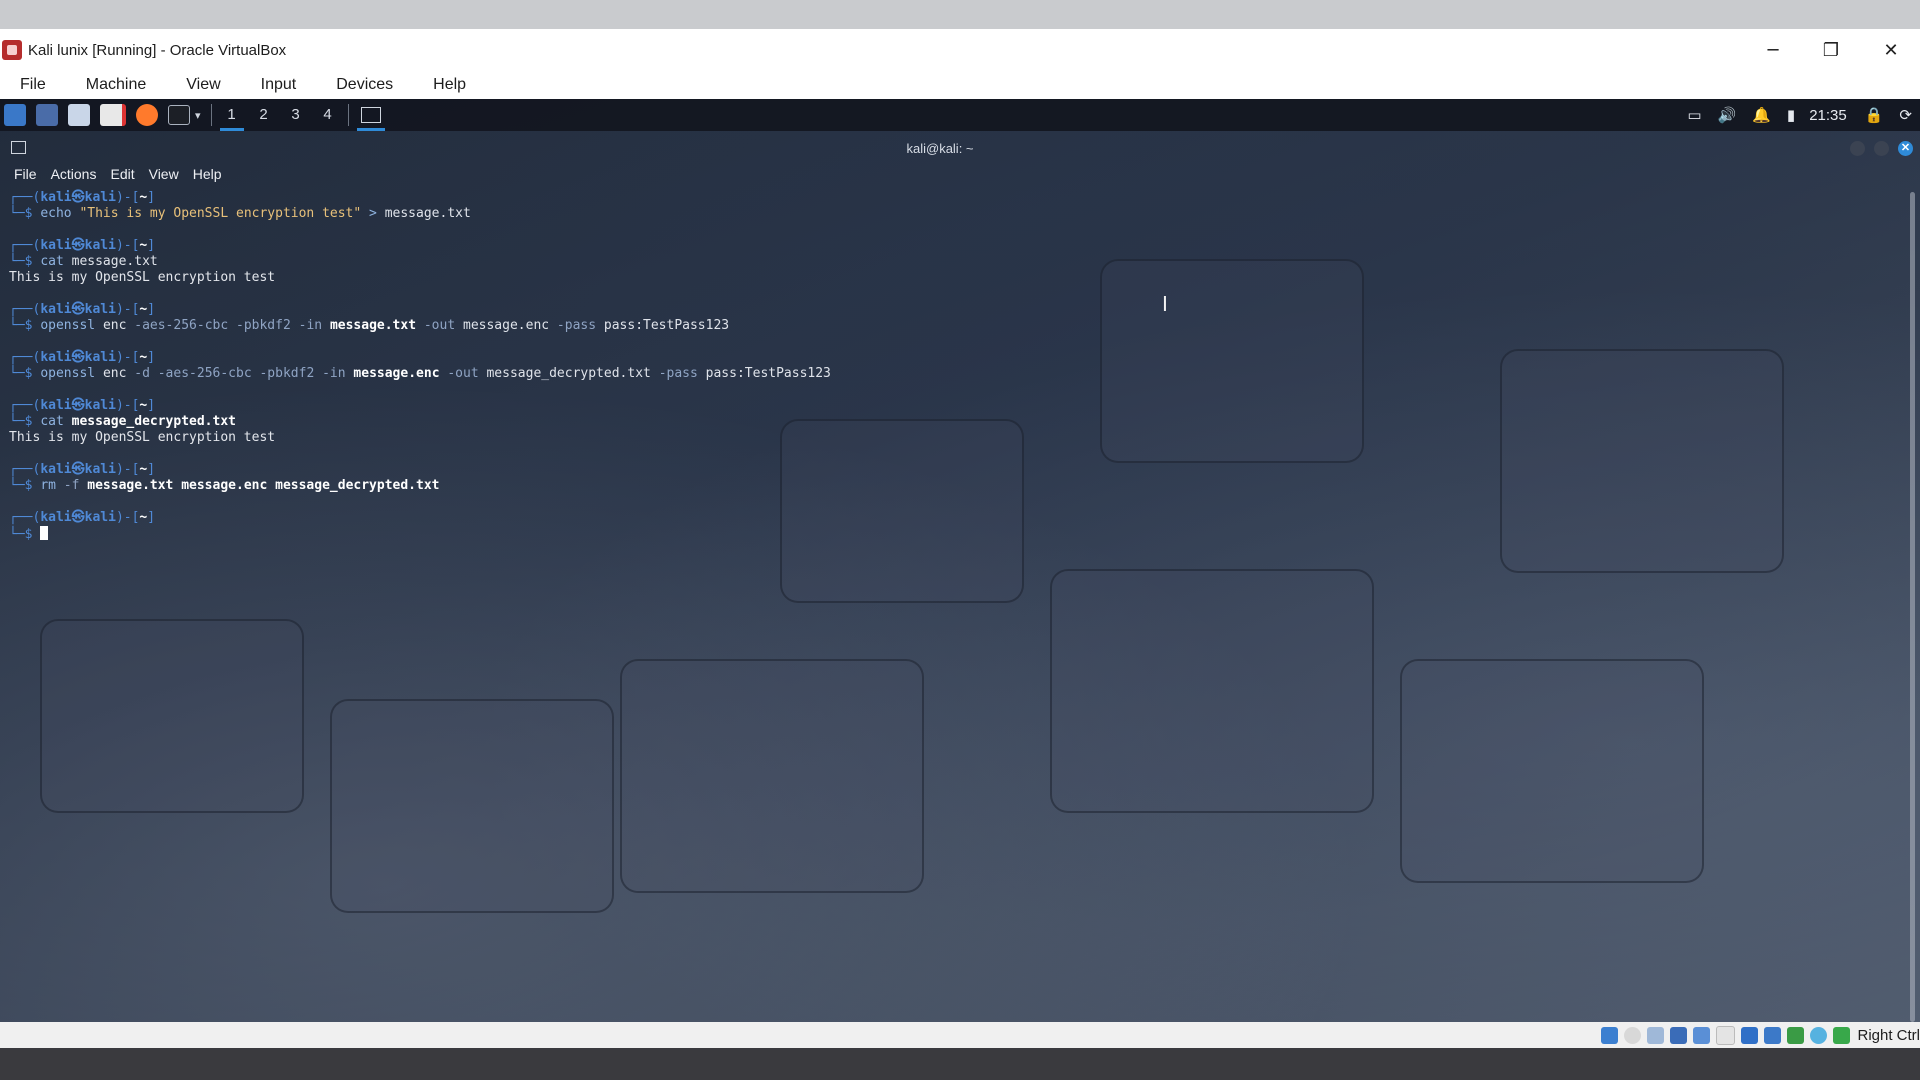 The width and height of the screenshot is (1920, 1080). I want to click on terminal-menu-help: Help, so click(207, 174).